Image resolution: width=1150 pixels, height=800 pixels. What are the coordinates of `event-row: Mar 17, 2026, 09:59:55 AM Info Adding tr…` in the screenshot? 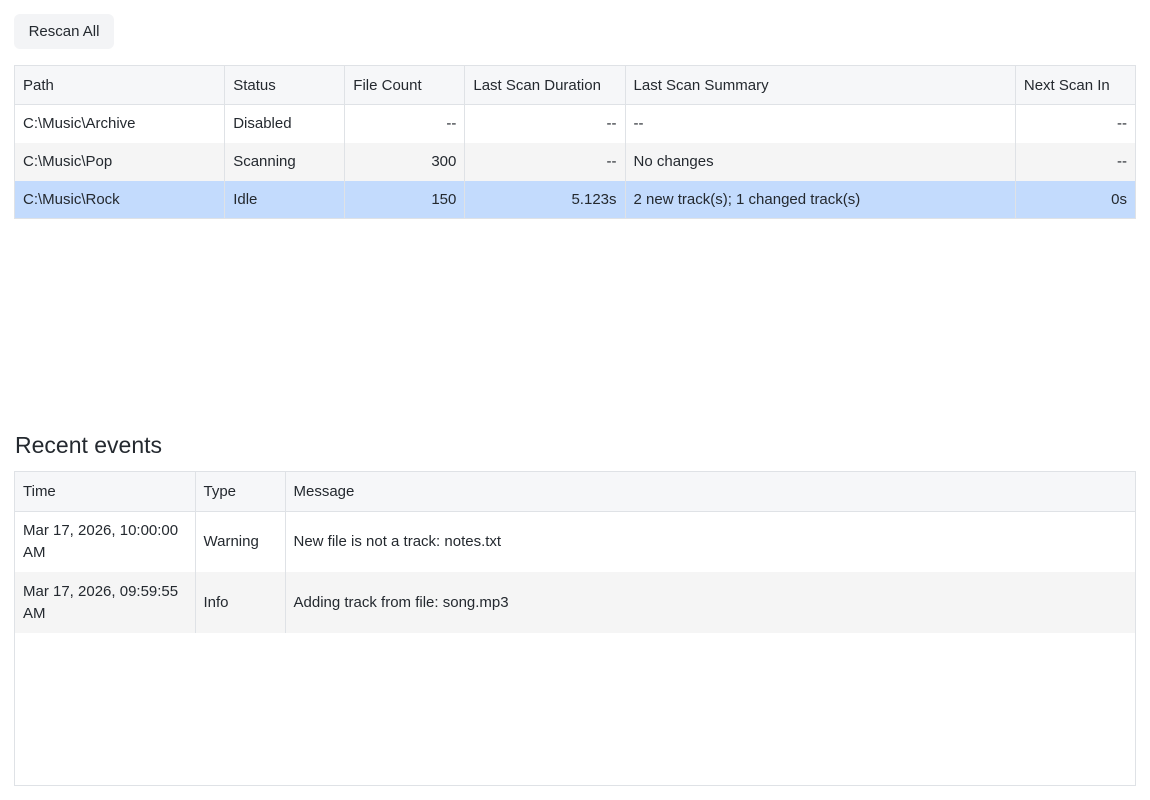 It's located at (575, 602).